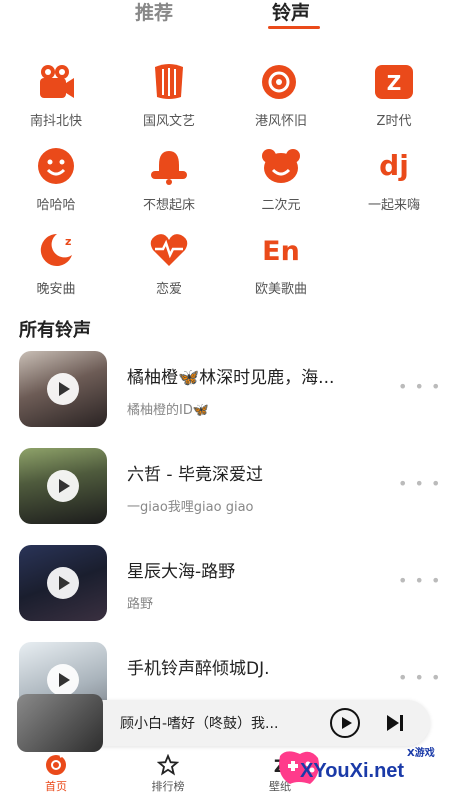 The width and height of the screenshot is (450, 800). I want to click on category-label: Z时代, so click(394, 121).